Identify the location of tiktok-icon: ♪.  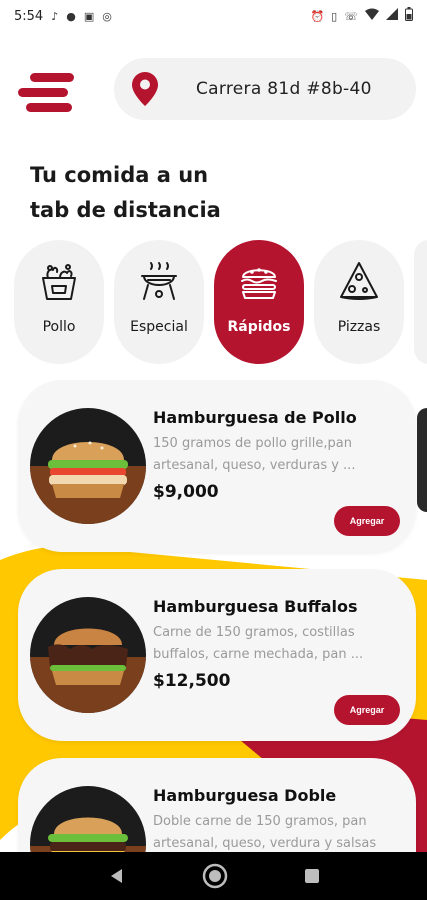
(55, 16).